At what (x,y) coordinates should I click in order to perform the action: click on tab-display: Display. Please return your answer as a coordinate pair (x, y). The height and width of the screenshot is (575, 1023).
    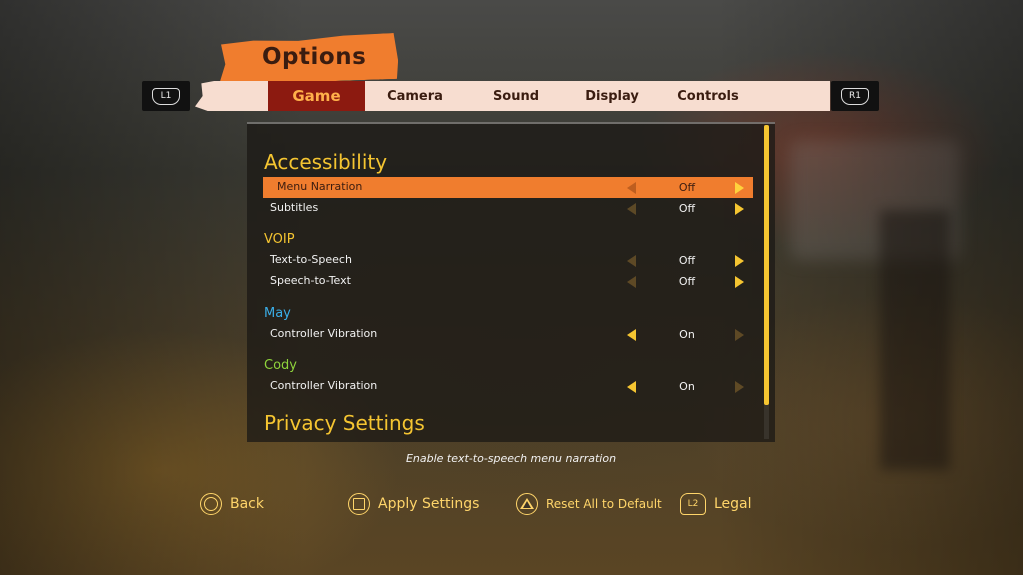
    Looking at the image, I should click on (612, 96).